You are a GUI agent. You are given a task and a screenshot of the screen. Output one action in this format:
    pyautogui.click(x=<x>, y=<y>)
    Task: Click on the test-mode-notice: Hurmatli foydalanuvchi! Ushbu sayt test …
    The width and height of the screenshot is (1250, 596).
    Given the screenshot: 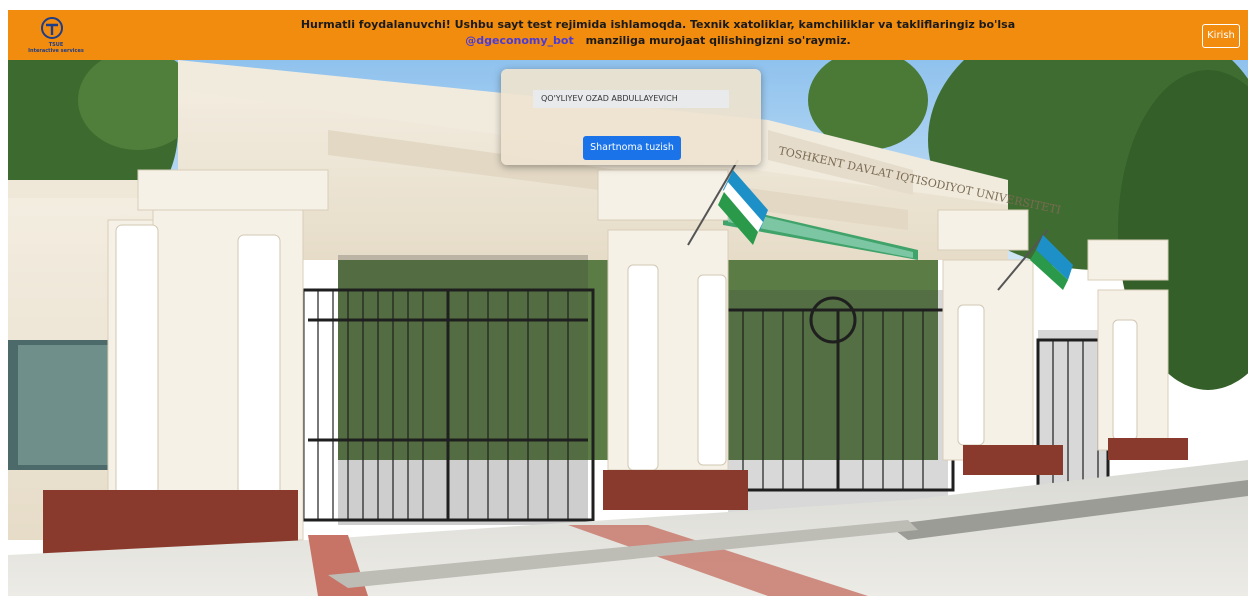 What is the action you would take?
    pyautogui.click(x=658, y=33)
    